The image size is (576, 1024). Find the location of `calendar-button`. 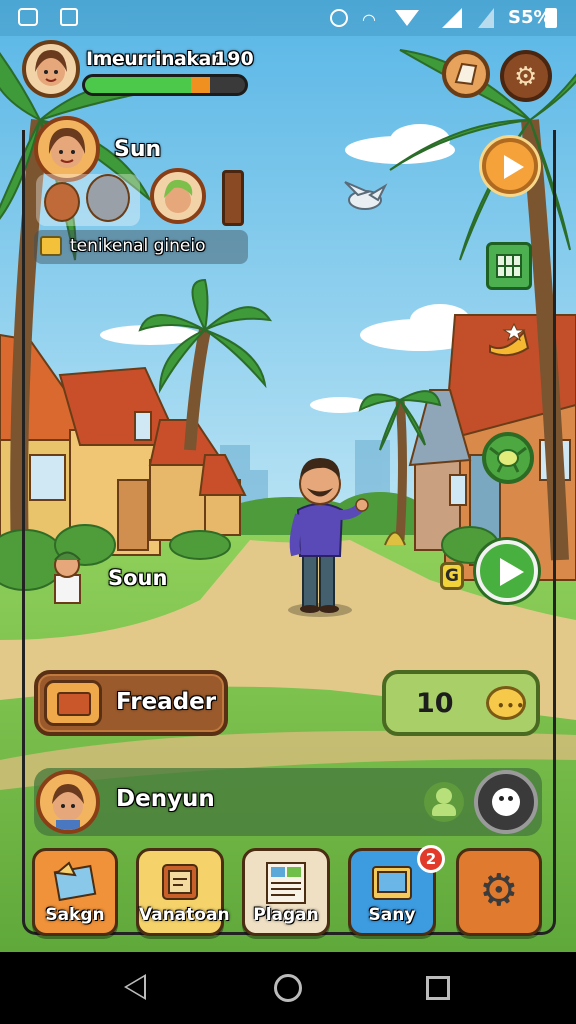

calendar-button is located at coordinates (509, 266).